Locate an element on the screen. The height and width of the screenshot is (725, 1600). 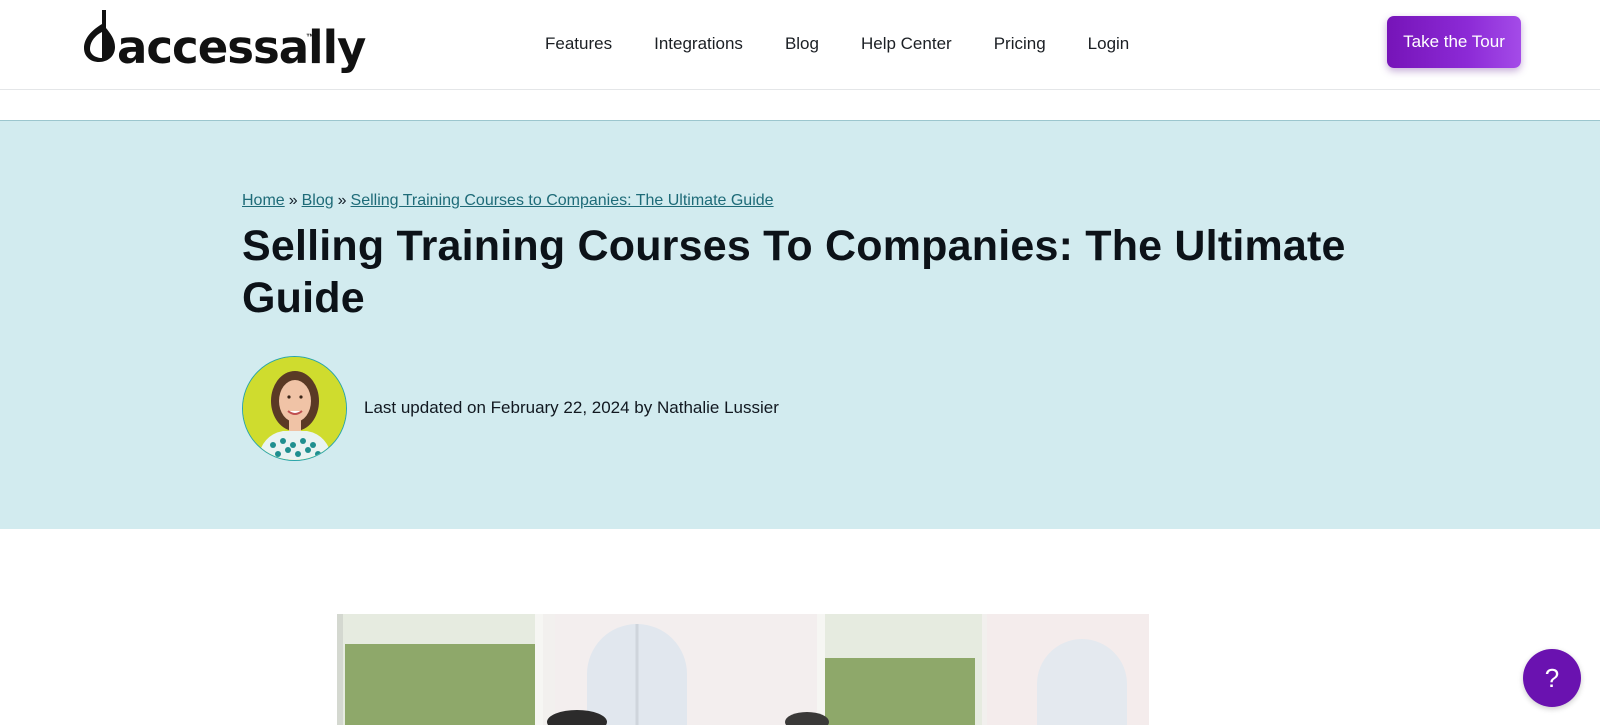
question-icon: ? is located at coordinates (1552, 677).